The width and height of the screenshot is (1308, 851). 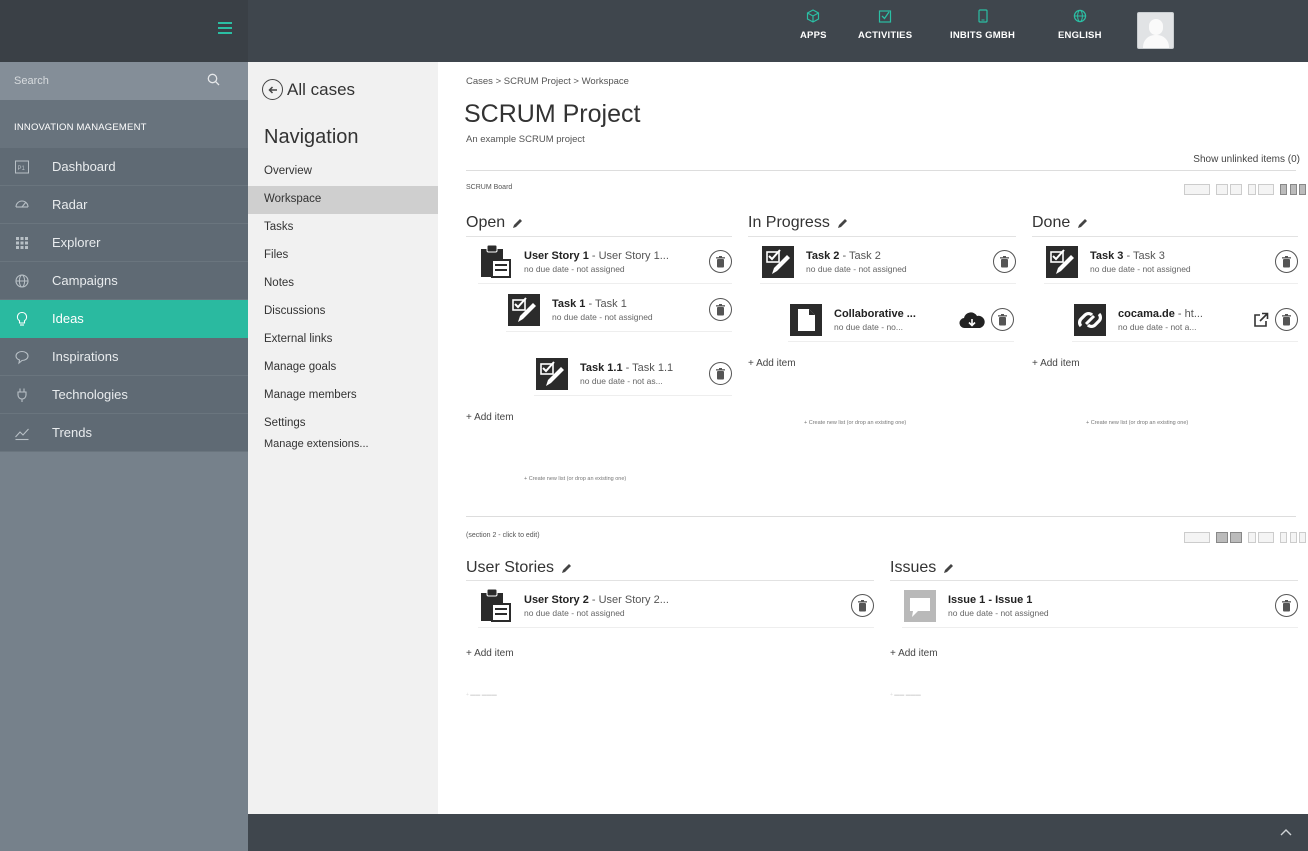 I want to click on sidebar-item-inspirations: Inspirations, so click(x=124, y=357).